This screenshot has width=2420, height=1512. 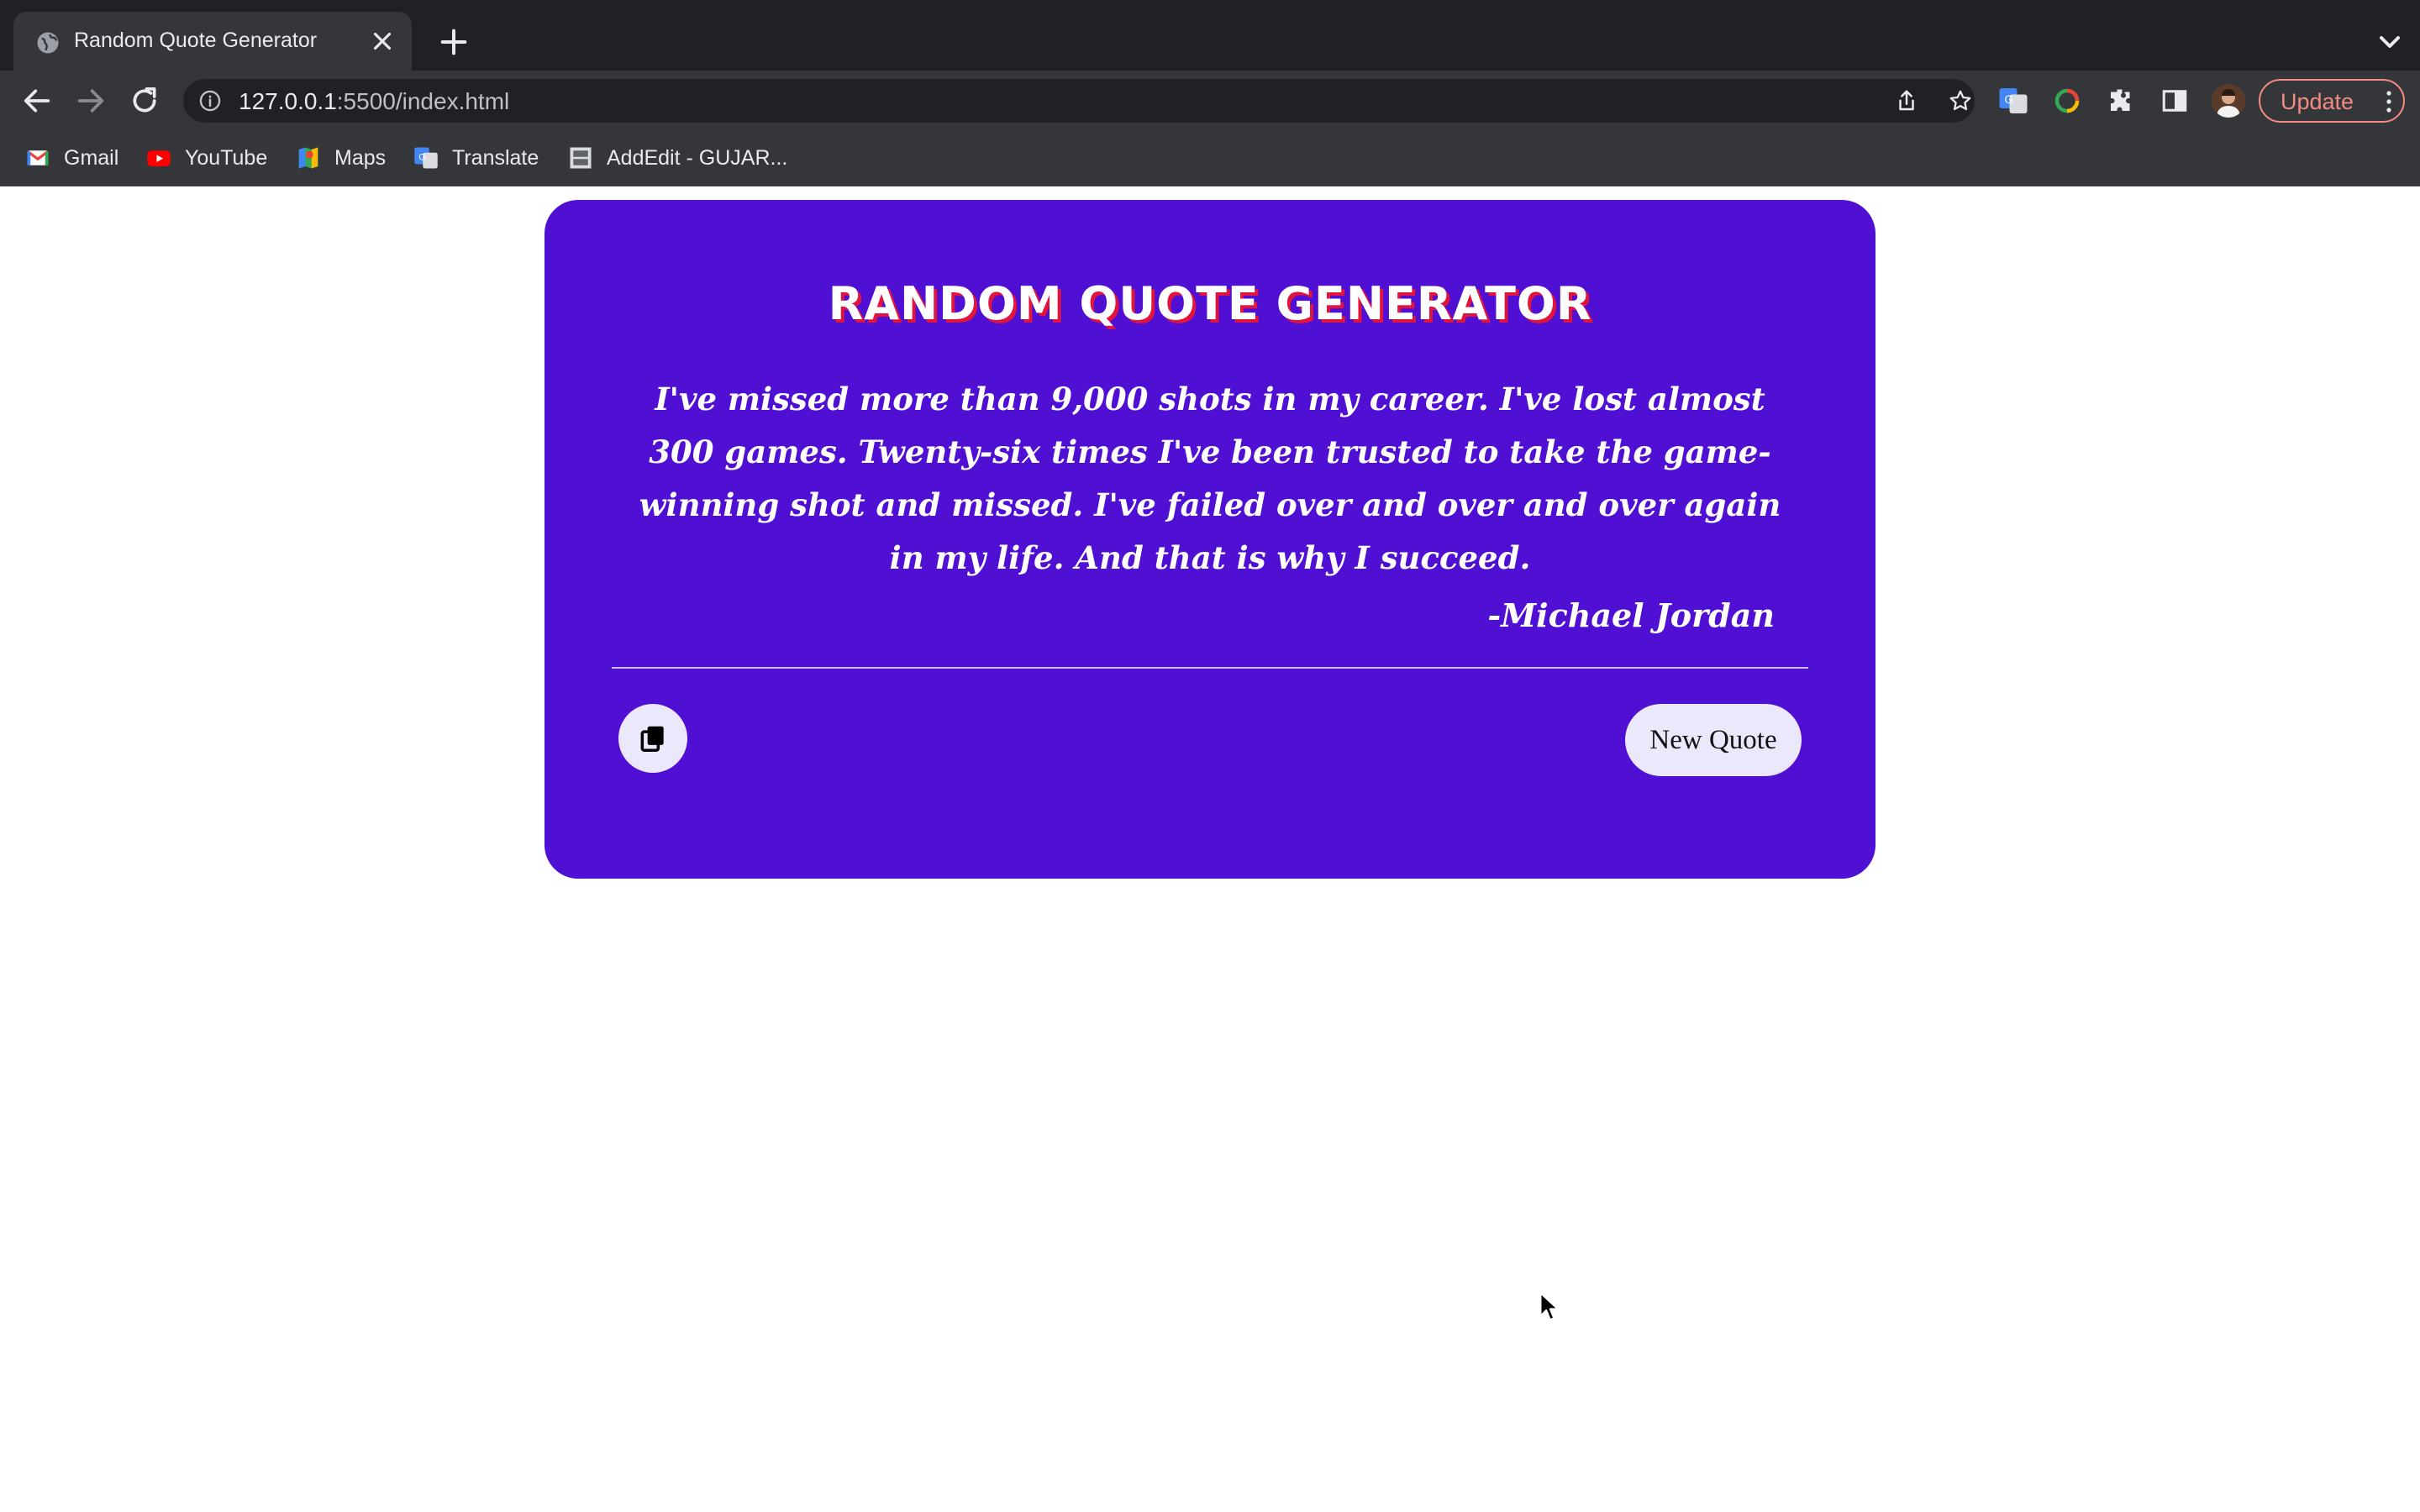 What do you see at coordinates (144, 101) in the screenshot?
I see `reload-icon` at bounding box center [144, 101].